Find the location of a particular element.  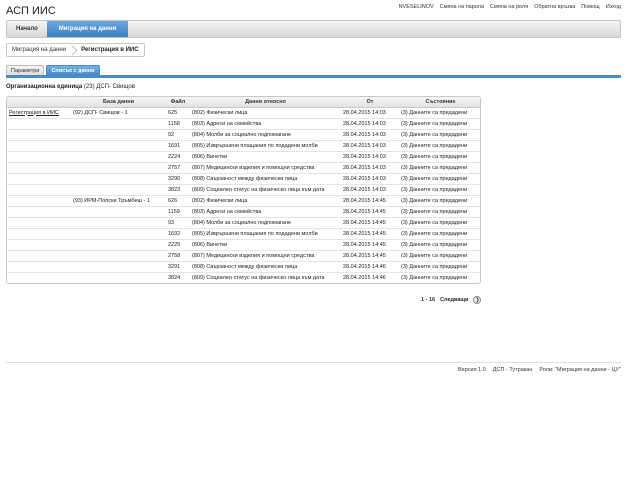

cell-about: (802) Физически лица is located at coordinates (265, 201).